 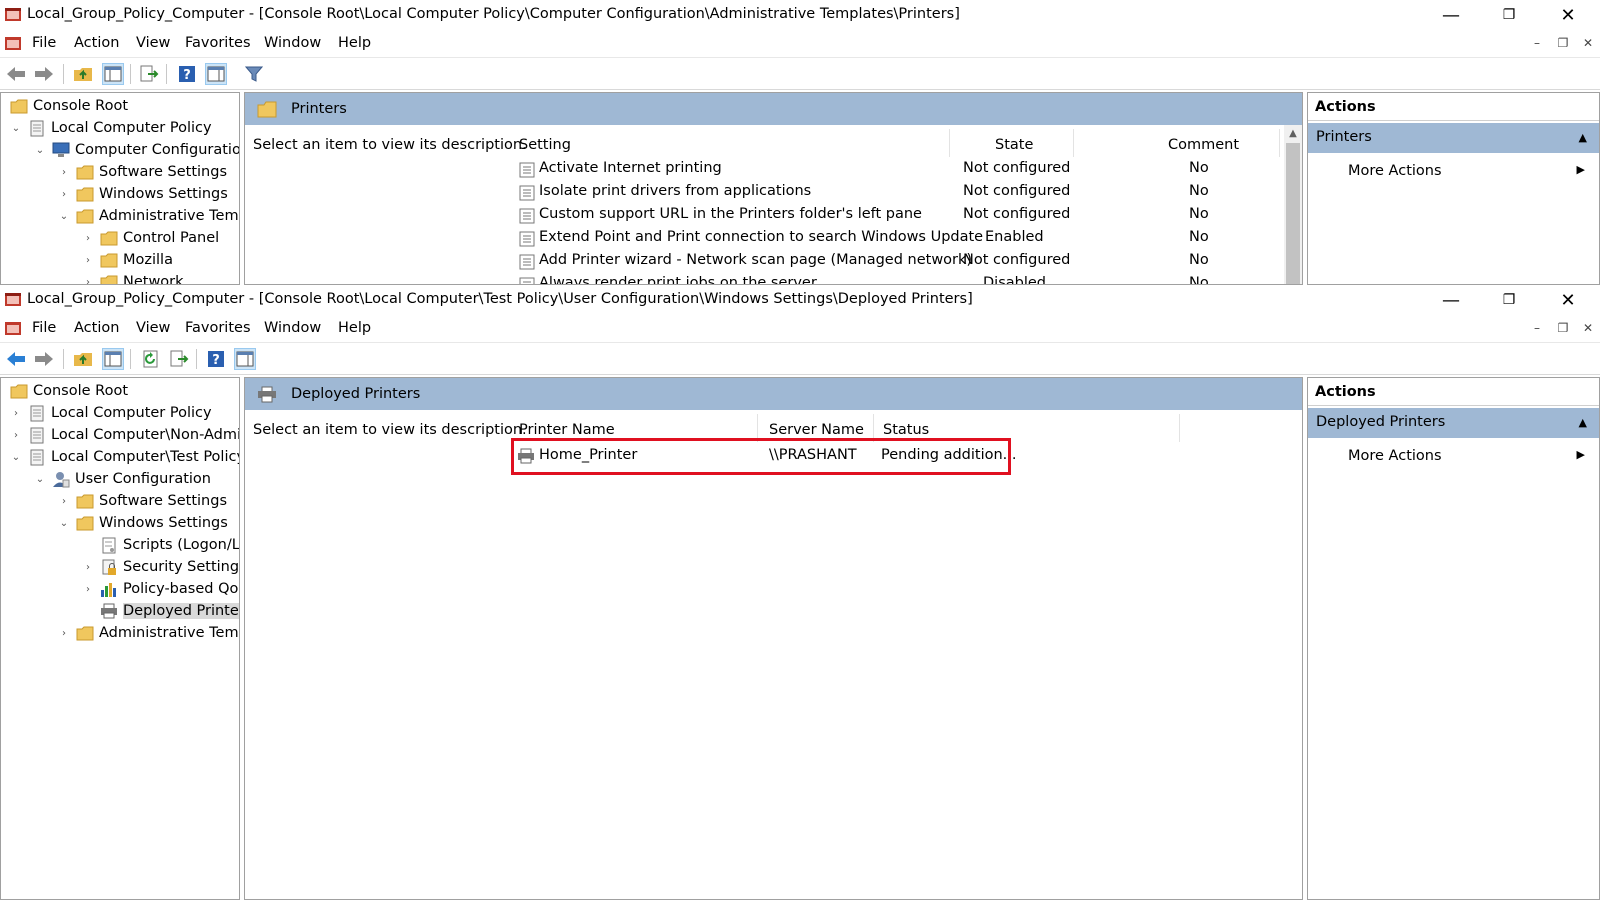 I want to click on tree-item-local-computer-policy: › Local Computer Policy, so click(x=110, y=413).